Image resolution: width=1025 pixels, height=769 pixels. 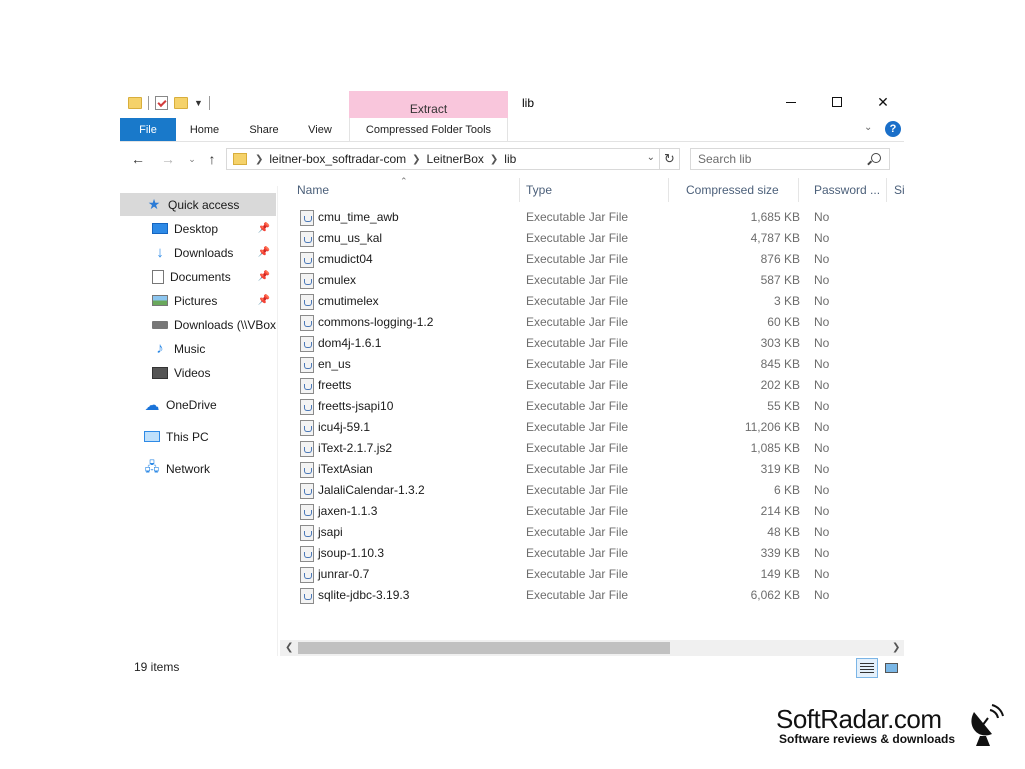 I want to click on search-box, so click(x=790, y=159).